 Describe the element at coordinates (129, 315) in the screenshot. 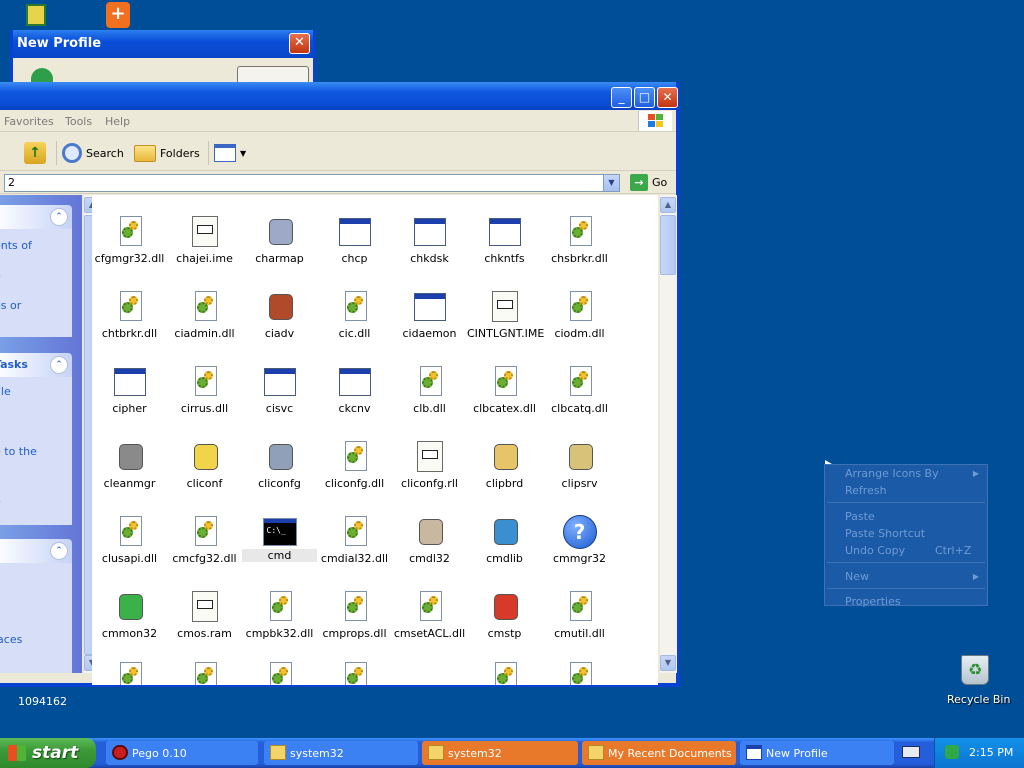

I see `file-item: chtbrkr.dll` at that location.